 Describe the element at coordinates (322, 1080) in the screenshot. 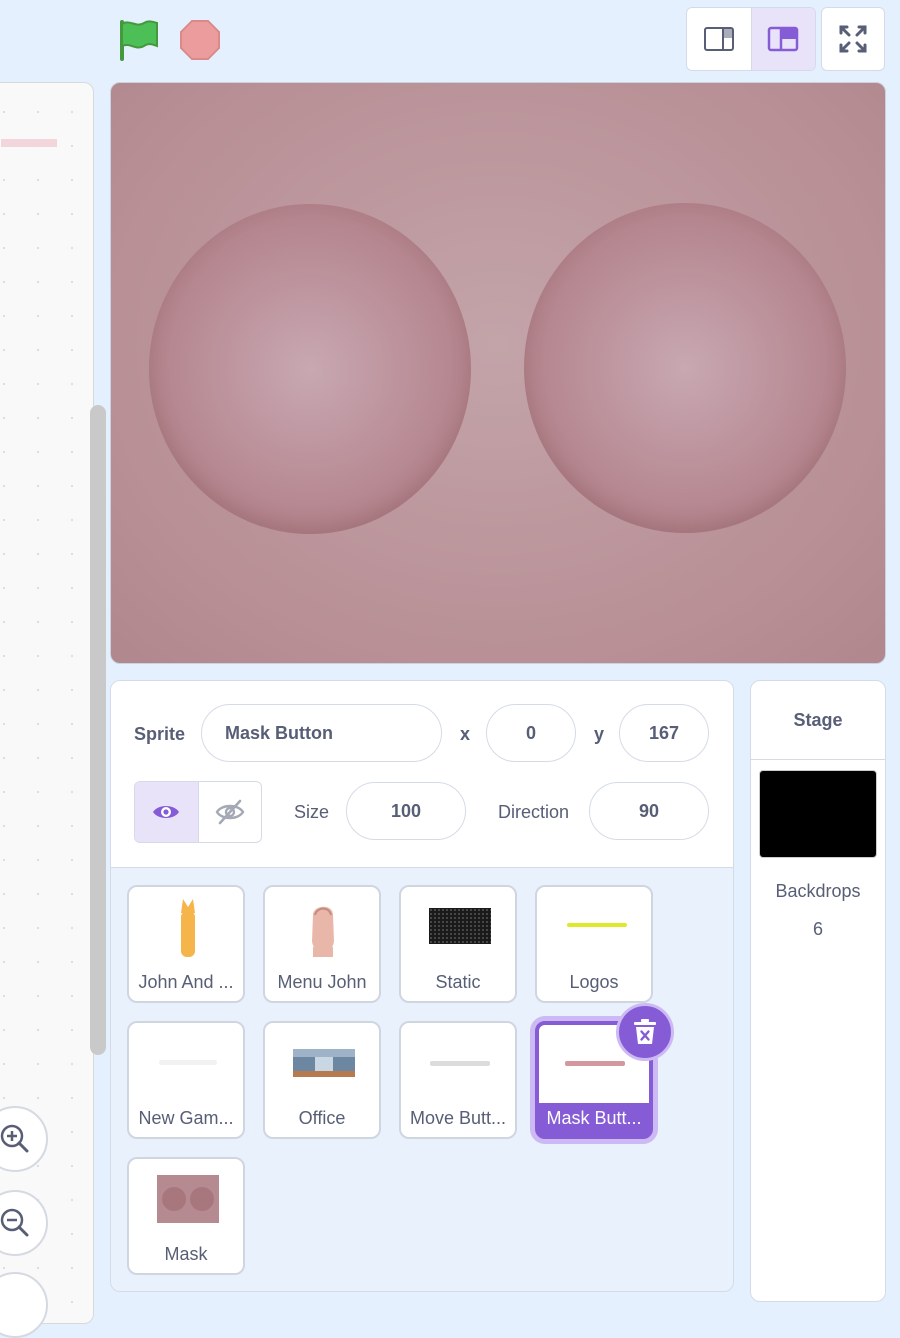

I see `sprite-tile: Office` at that location.